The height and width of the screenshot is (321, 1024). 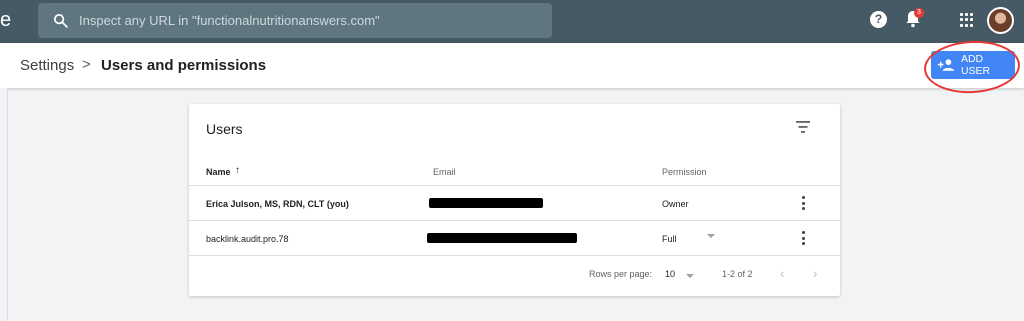 I want to click on pagination-range: 1-2 of 2, so click(x=737, y=274).